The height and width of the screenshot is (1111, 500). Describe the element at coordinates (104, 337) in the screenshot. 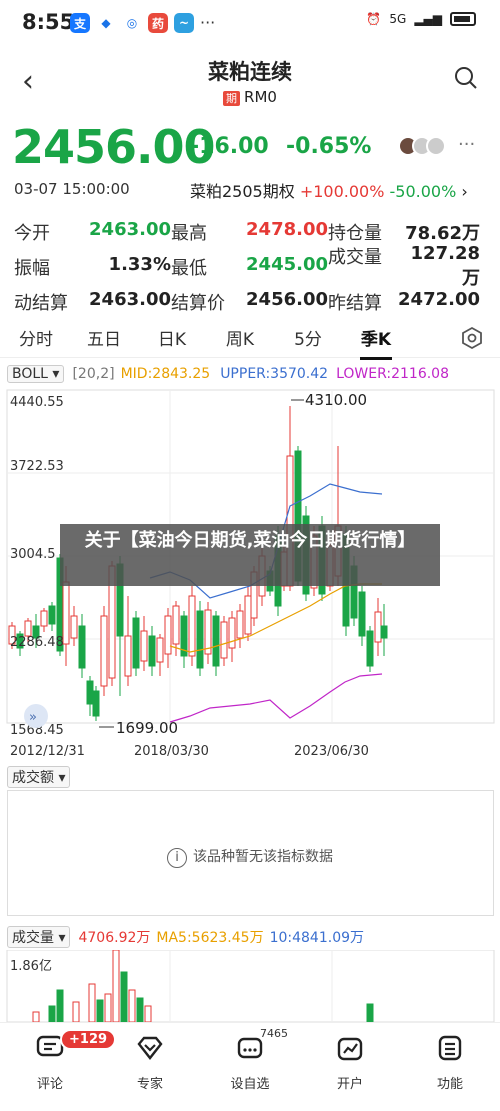

I see `tab-1: 五日` at that location.